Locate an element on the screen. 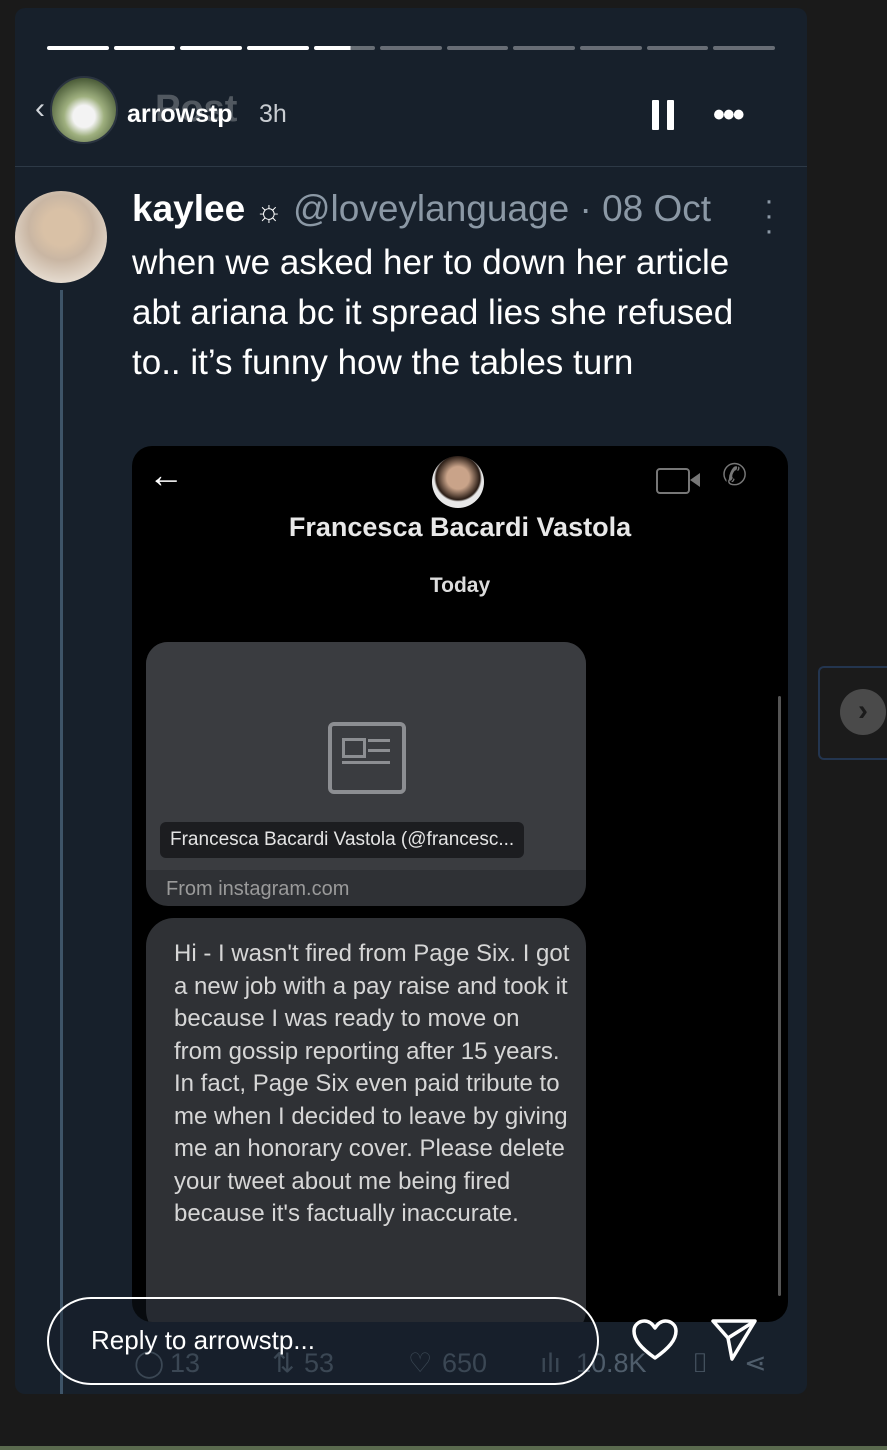 The image size is (887, 1450). video-call-icon is located at coordinates (673, 481).